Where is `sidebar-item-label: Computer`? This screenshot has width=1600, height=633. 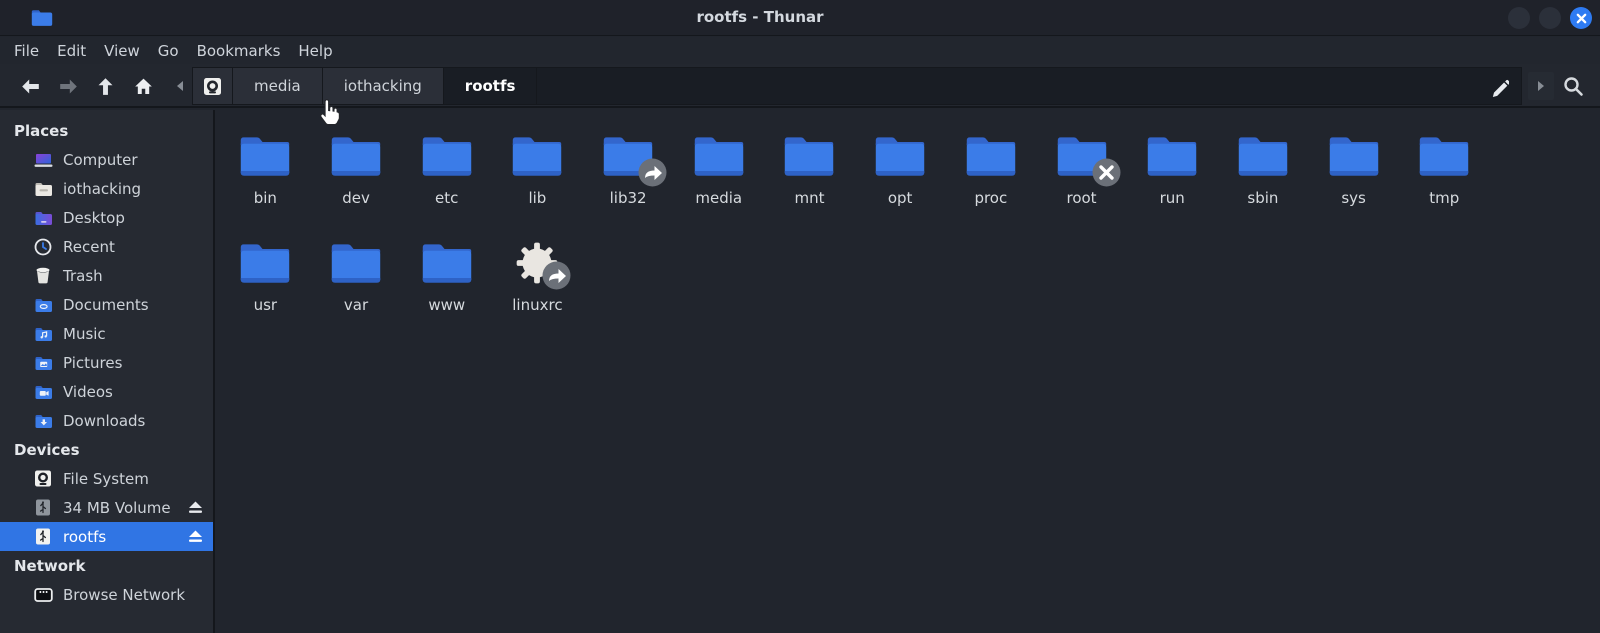
sidebar-item-label: Computer is located at coordinates (100, 159).